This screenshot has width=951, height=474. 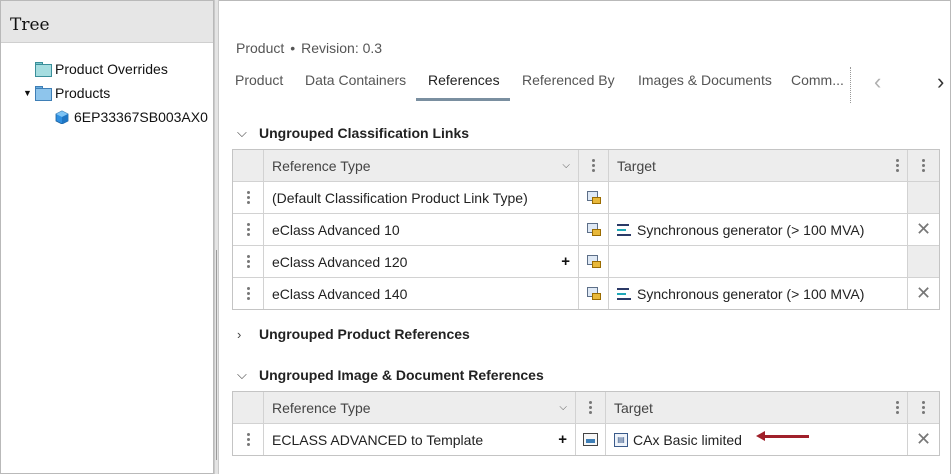 I want to click on tab-data-containers: Data Containers, so click(x=355, y=80).